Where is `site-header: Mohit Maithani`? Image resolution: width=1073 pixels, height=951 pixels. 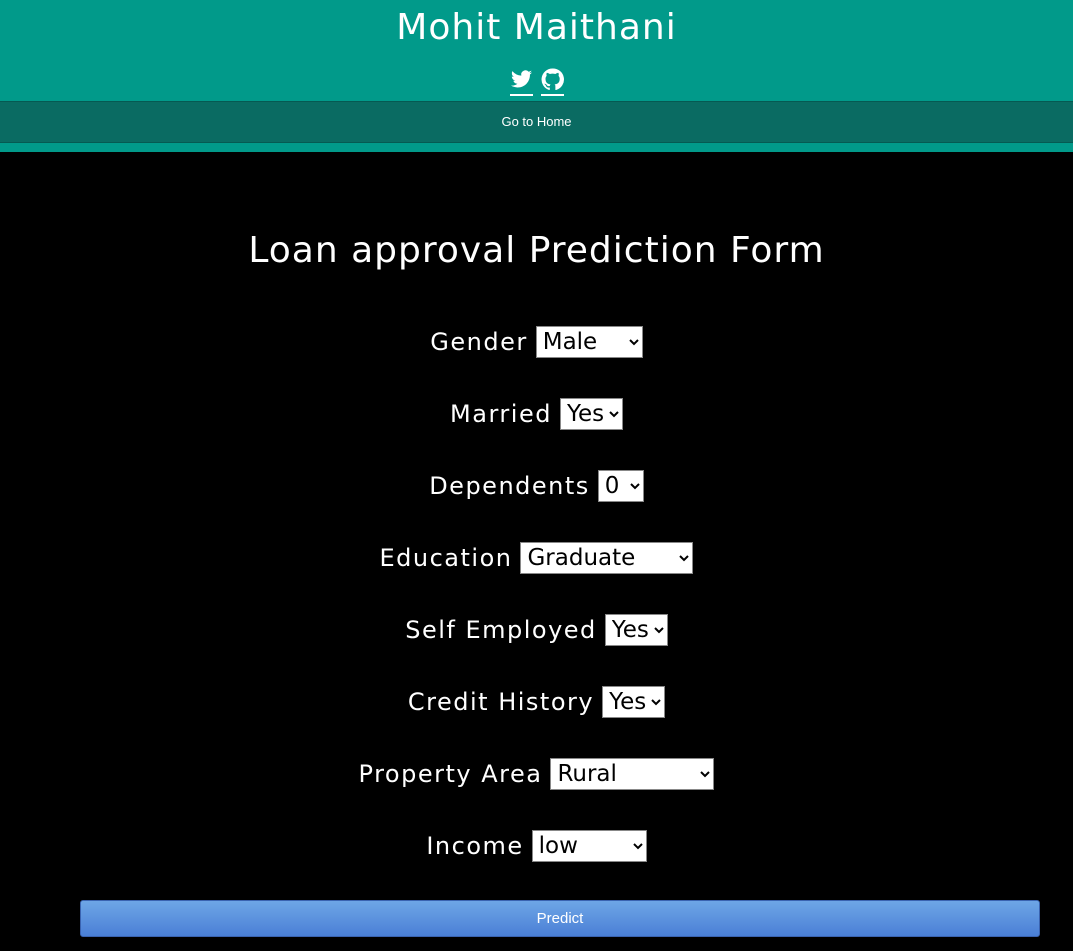 site-header: Mohit Maithani is located at coordinates (536, 50).